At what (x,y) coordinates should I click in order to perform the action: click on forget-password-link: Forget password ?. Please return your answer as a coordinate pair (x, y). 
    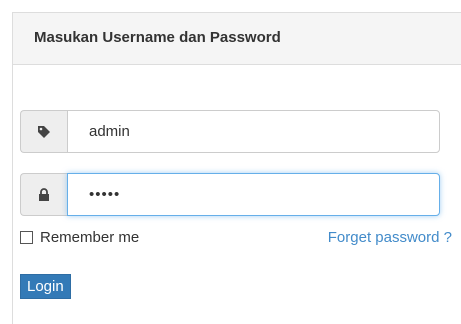
    Looking at the image, I should click on (390, 237).